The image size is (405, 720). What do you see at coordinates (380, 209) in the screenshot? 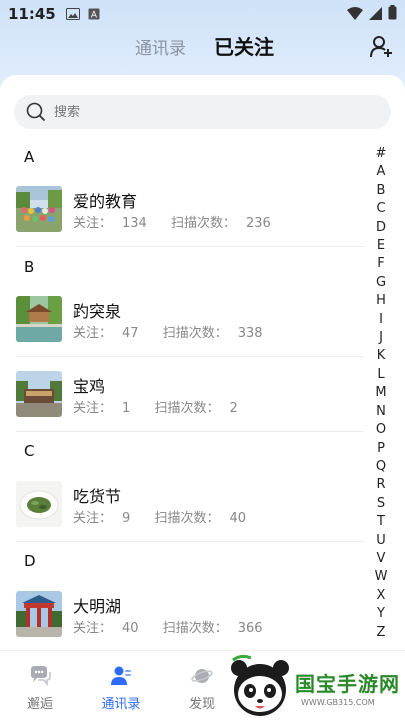
I see `index-letter: C` at bounding box center [380, 209].